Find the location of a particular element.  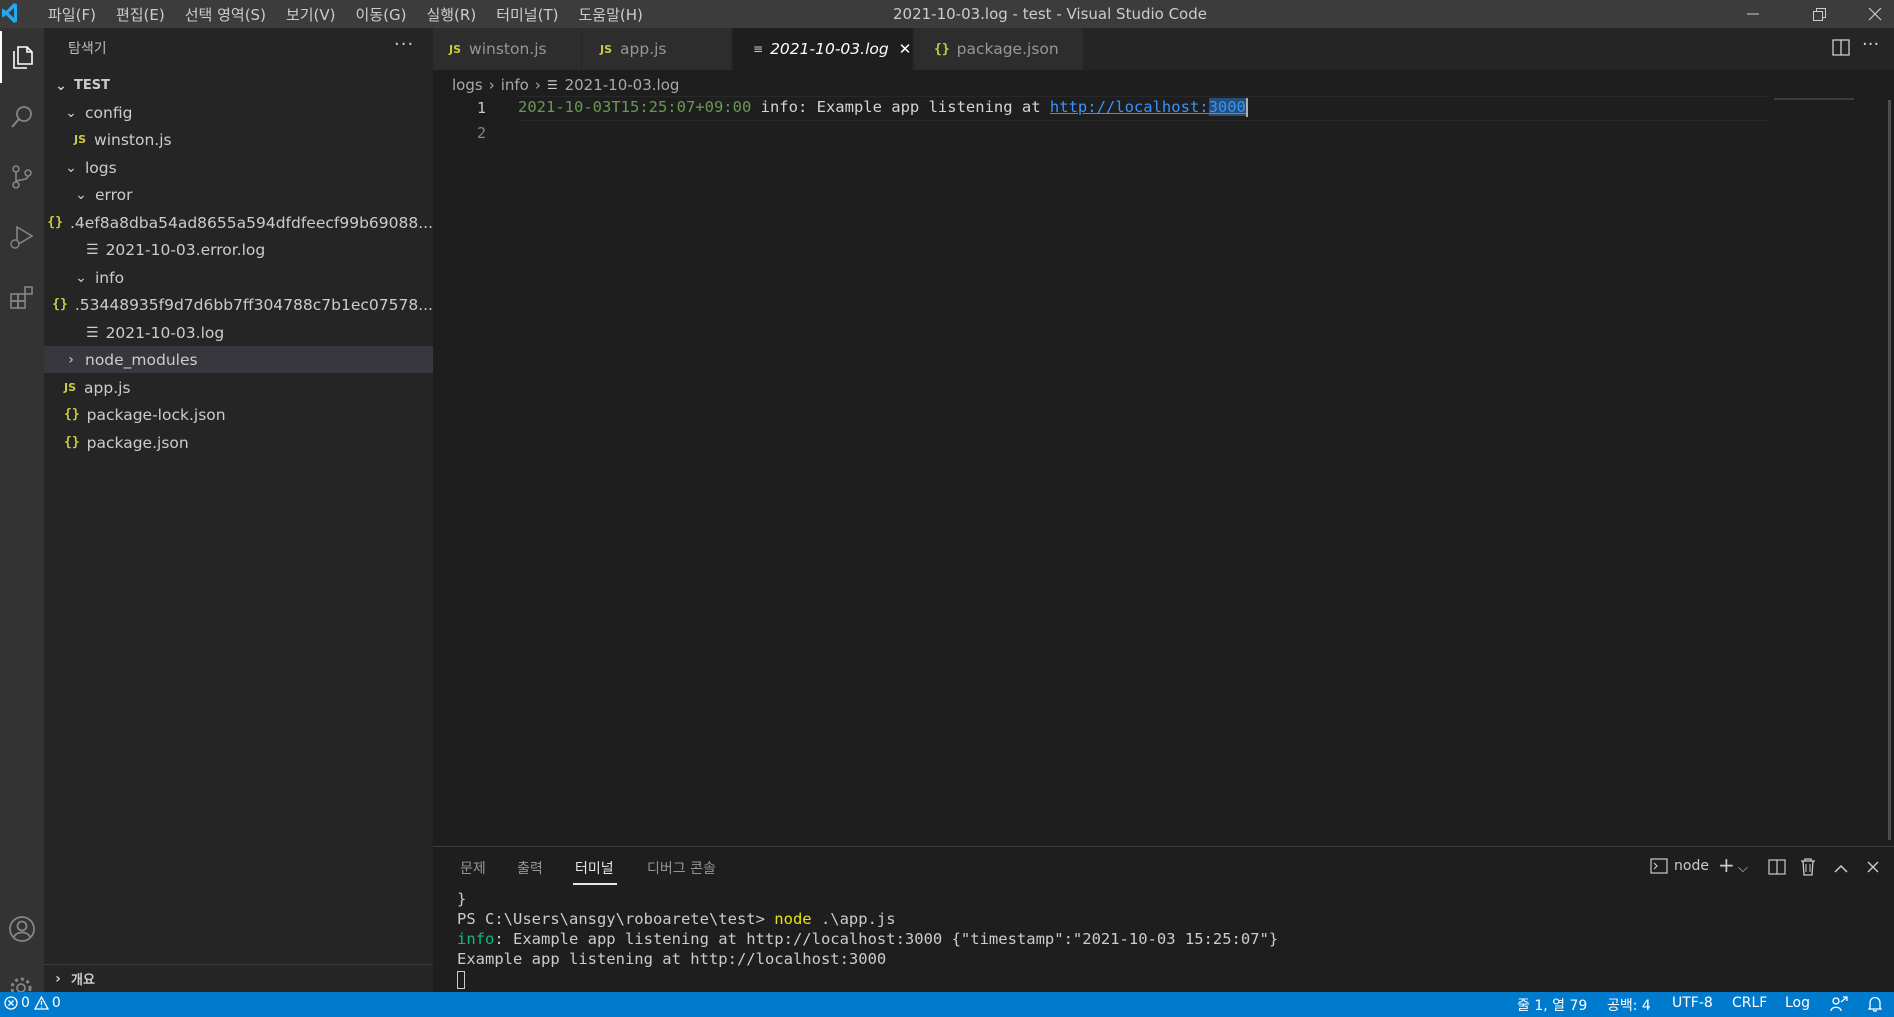

menu-help: 도움말(H) is located at coordinates (610, 14).